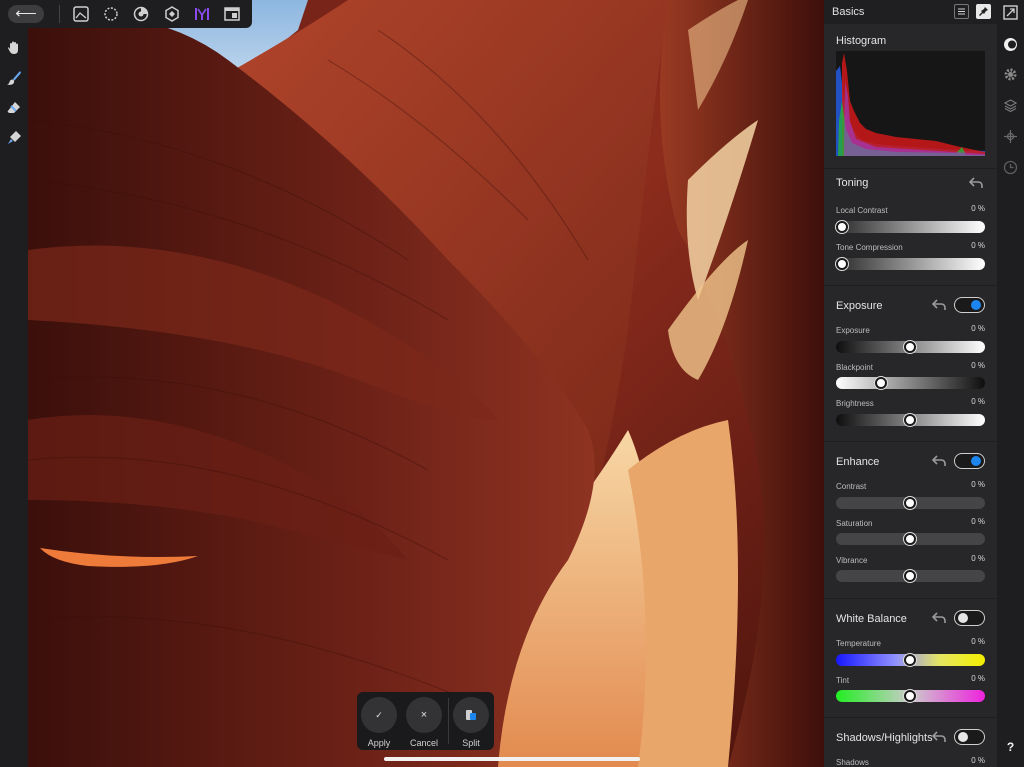 This screenshot has width=1024, height=767. I want to click on white-balance-reset-icon, so click(939, 618).